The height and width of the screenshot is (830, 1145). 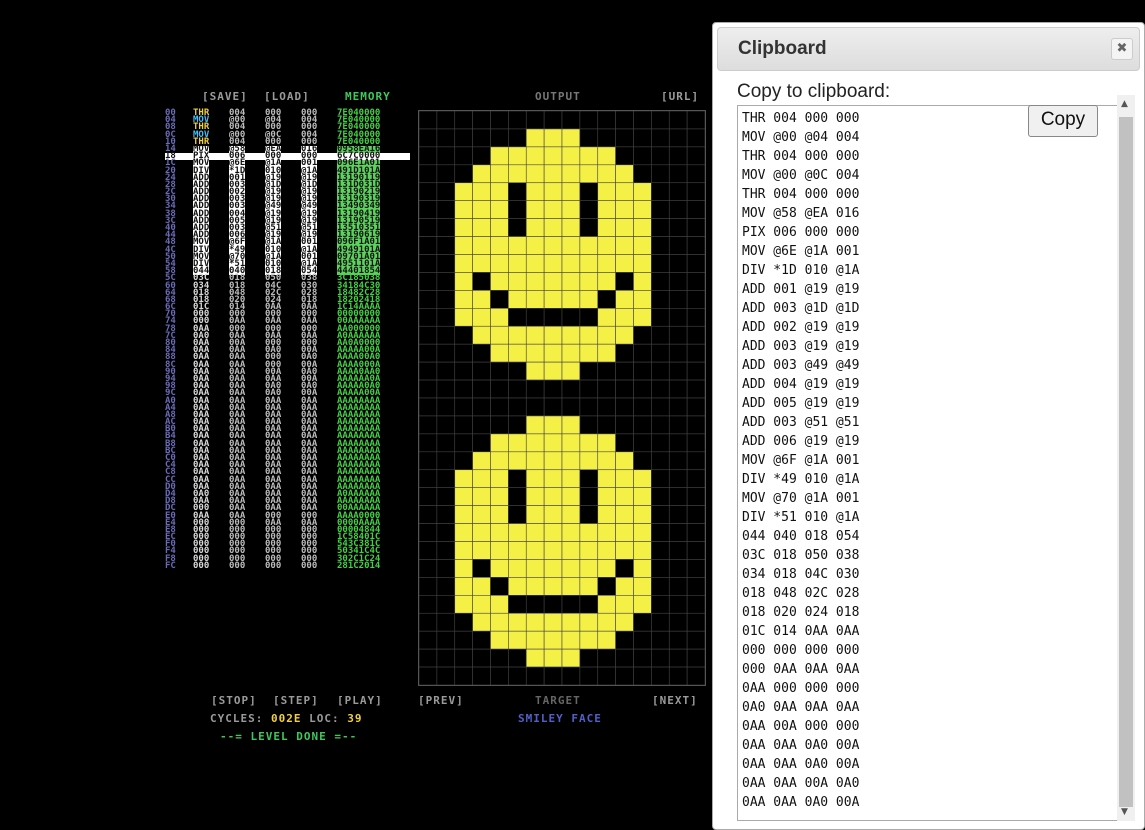 I want to click on code-row: FC 000 000 000 000 281C2014, so click(x=287, y=565).